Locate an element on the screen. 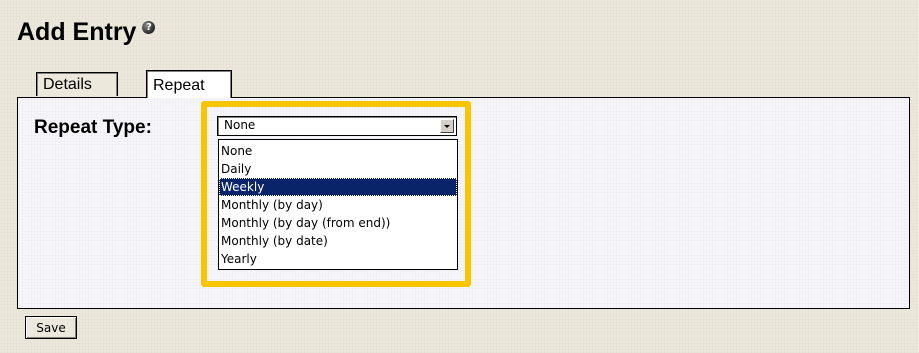 The image size is (919, 353). repeat-type-select: None is located at coordinates (337, 126).